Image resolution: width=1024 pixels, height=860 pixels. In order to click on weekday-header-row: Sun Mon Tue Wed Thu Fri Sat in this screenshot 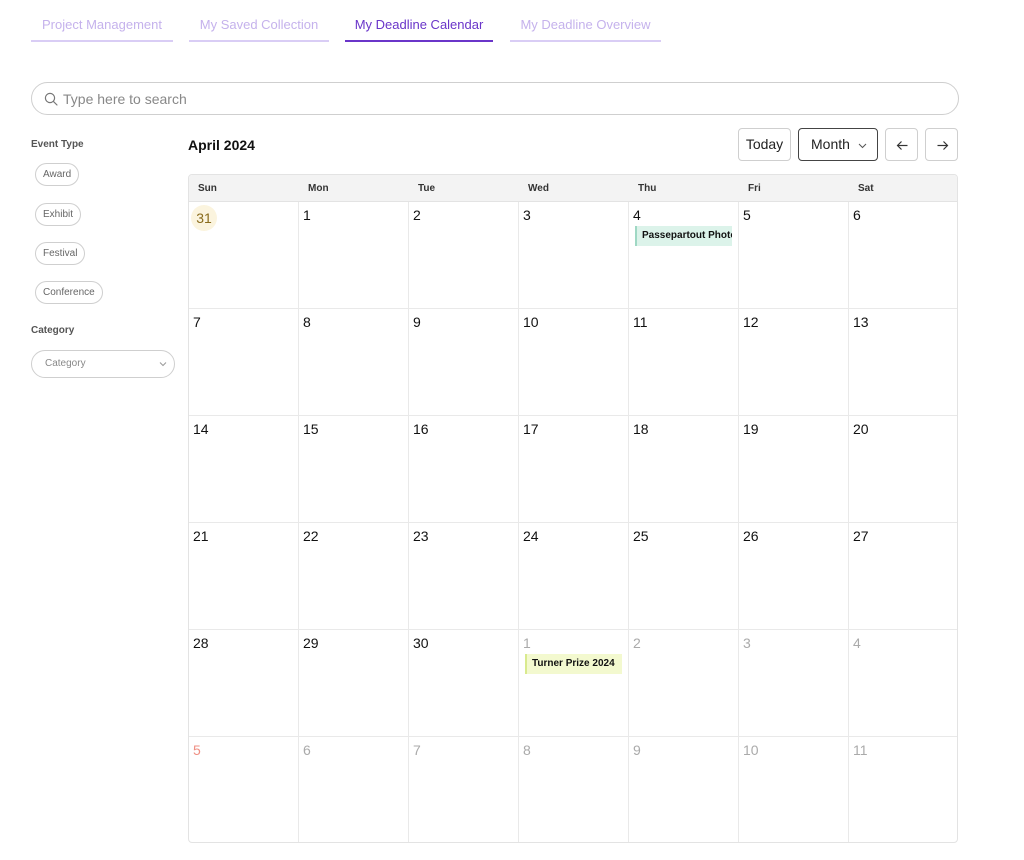, I will do `click(573, 188)`.